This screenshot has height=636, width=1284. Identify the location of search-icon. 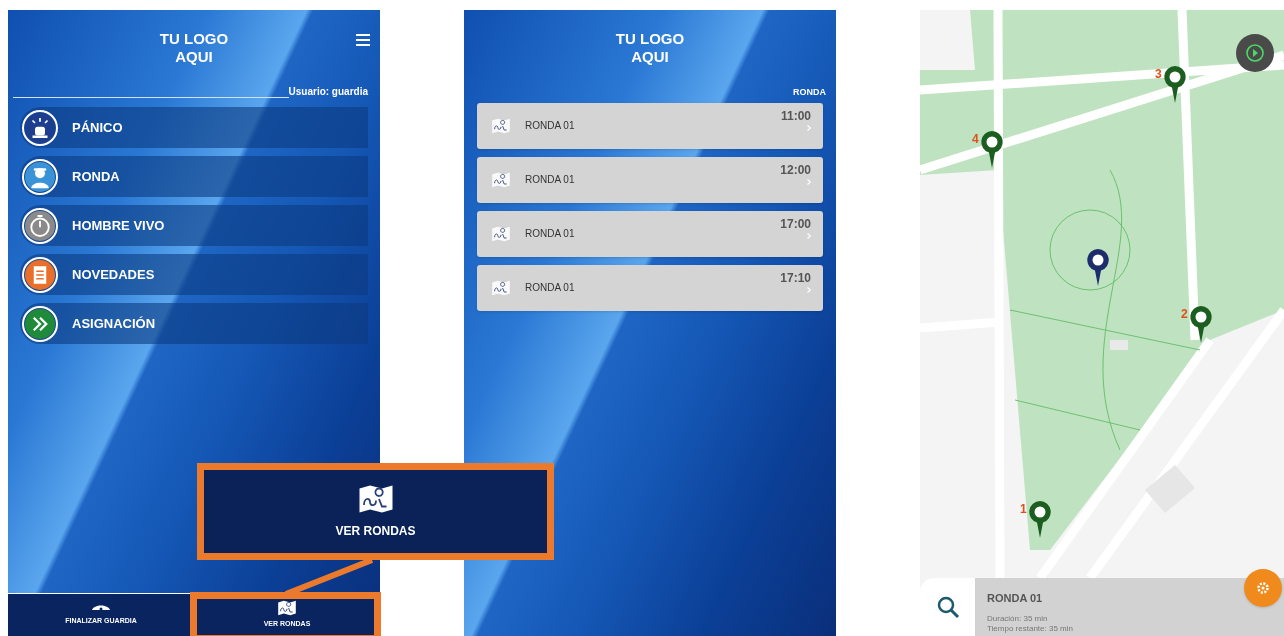
(947, 607).